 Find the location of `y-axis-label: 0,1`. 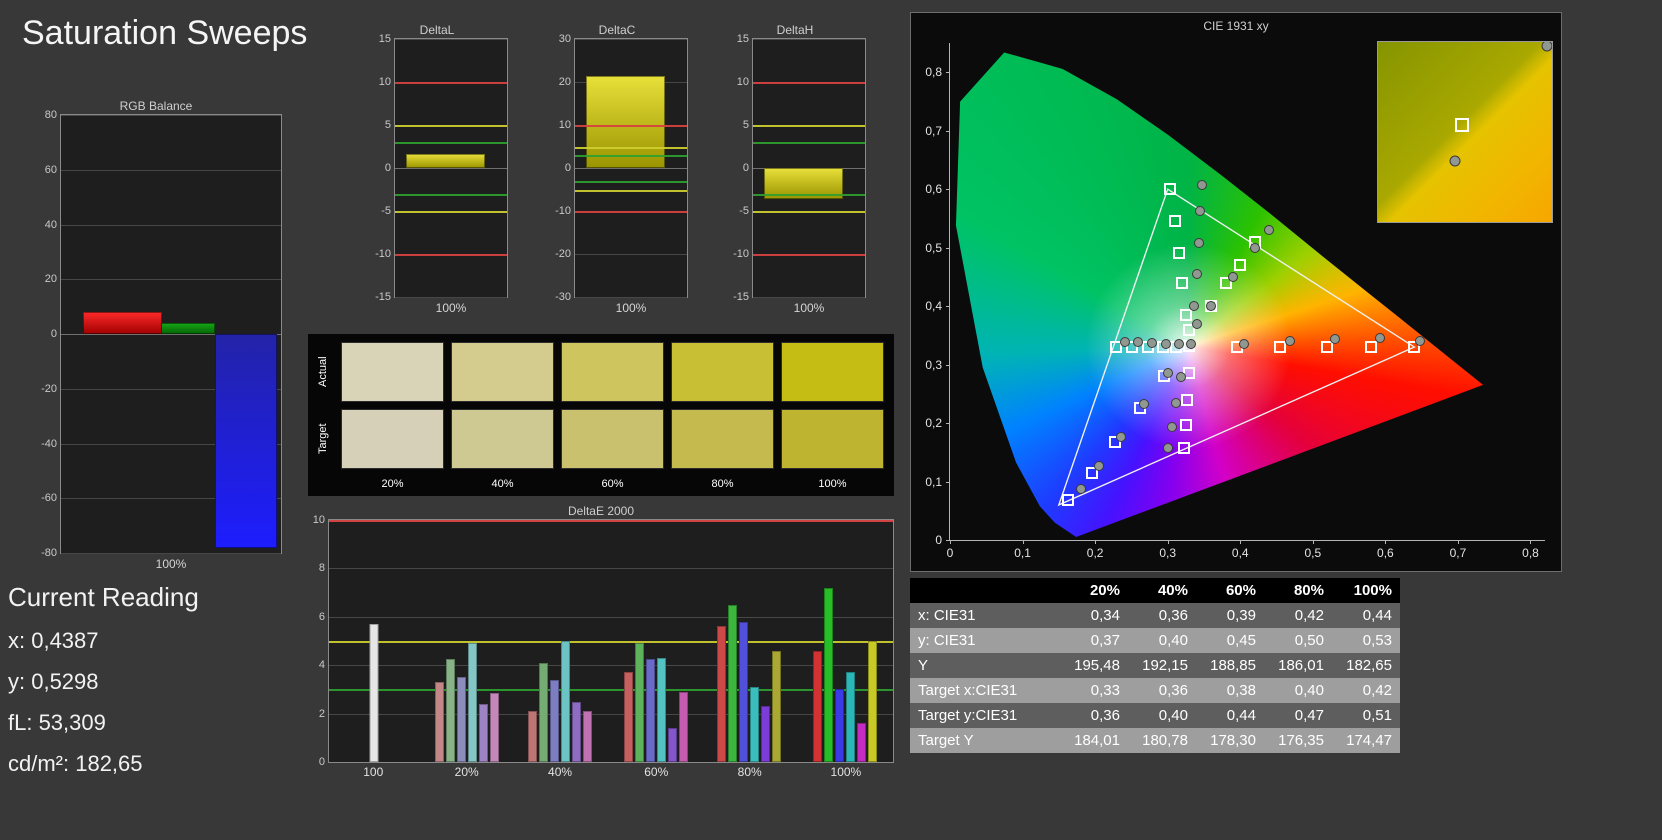

y-axis-label: 0,1 is located at coordinates (933, 481).